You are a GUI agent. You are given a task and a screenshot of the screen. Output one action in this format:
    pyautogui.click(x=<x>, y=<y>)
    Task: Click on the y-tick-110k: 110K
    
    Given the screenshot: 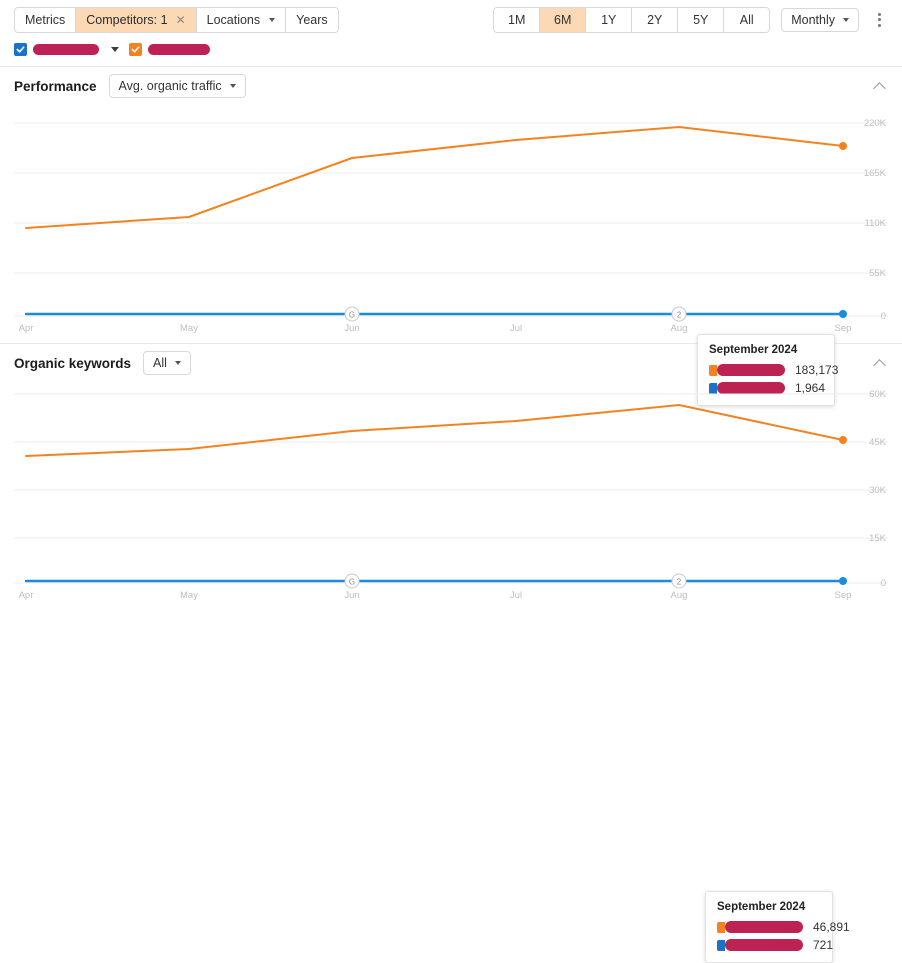 What is the action you would take?
    pyautogui.click(x=876, y=223)
    